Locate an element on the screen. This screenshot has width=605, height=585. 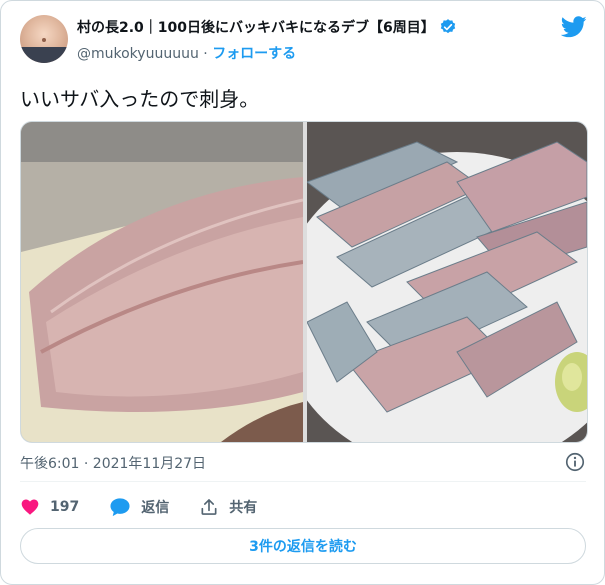
reply-bubble-icon is located at coordinates (120, 507).